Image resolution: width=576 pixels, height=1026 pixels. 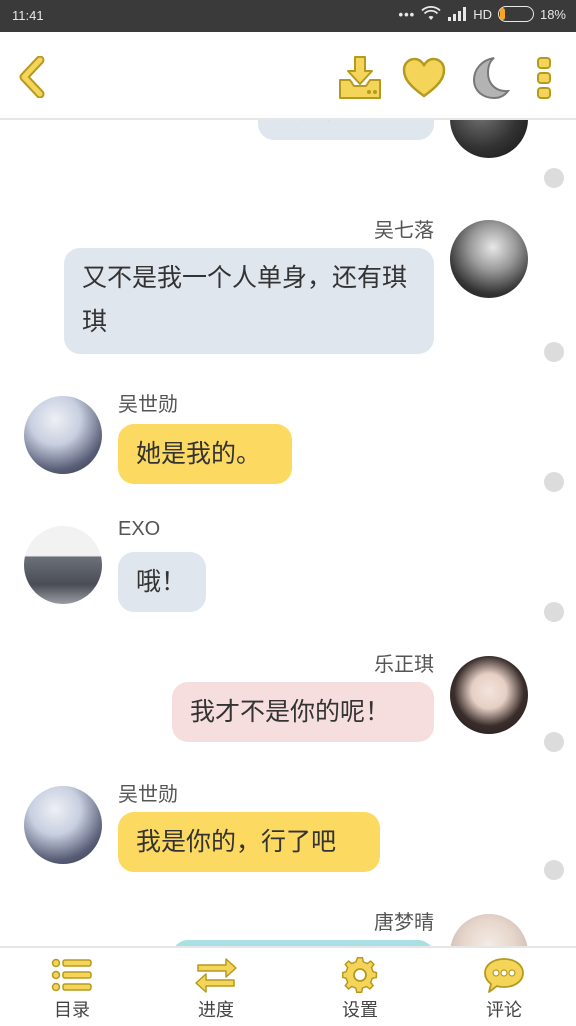 I want to click on comment-icon, so click(x=504, y=975).